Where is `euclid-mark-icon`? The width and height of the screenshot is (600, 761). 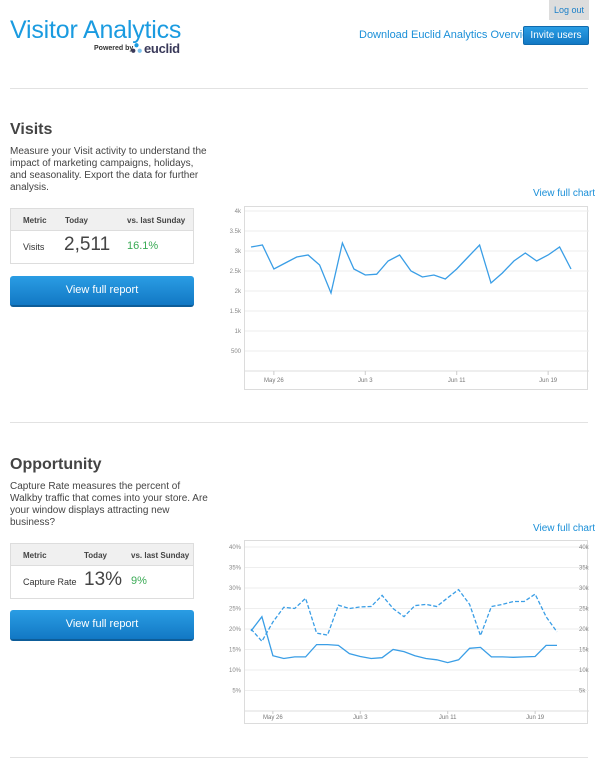
euclid-mark-icon is located at coordinates (136, 48).